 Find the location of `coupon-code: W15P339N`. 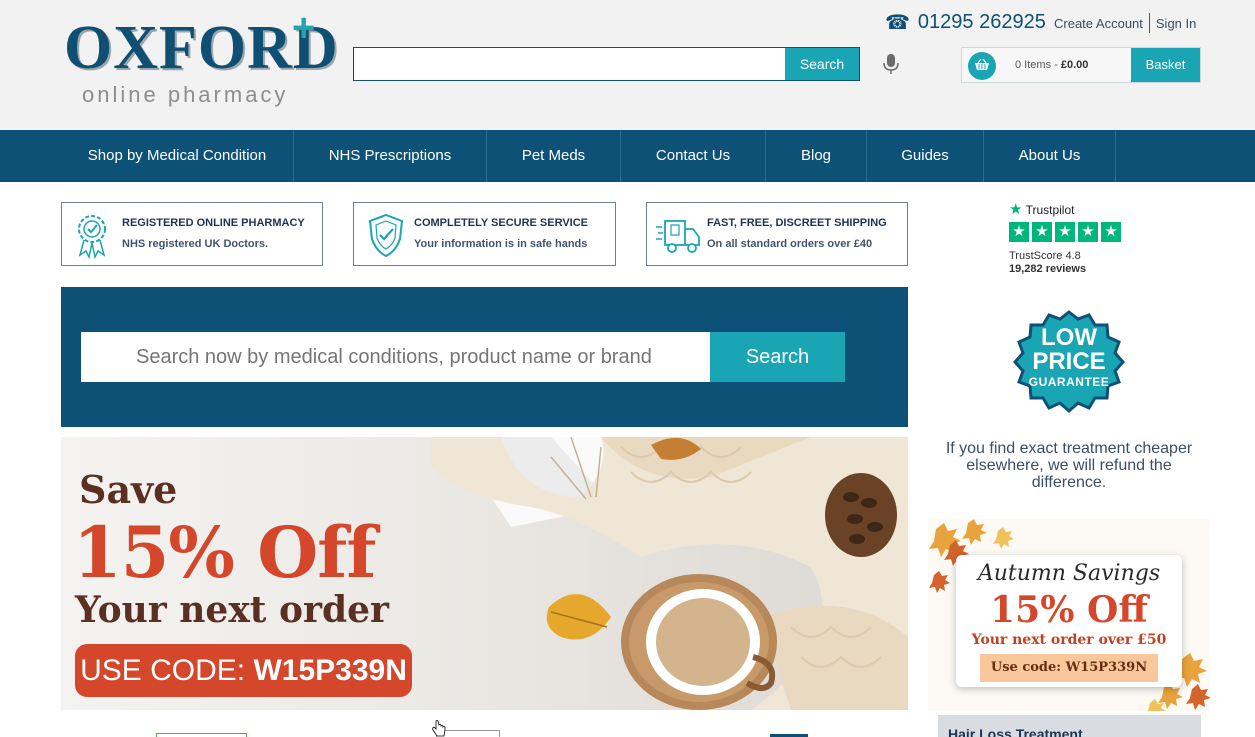

coupon-code: W15P339N is located at coordinates (330, 670).